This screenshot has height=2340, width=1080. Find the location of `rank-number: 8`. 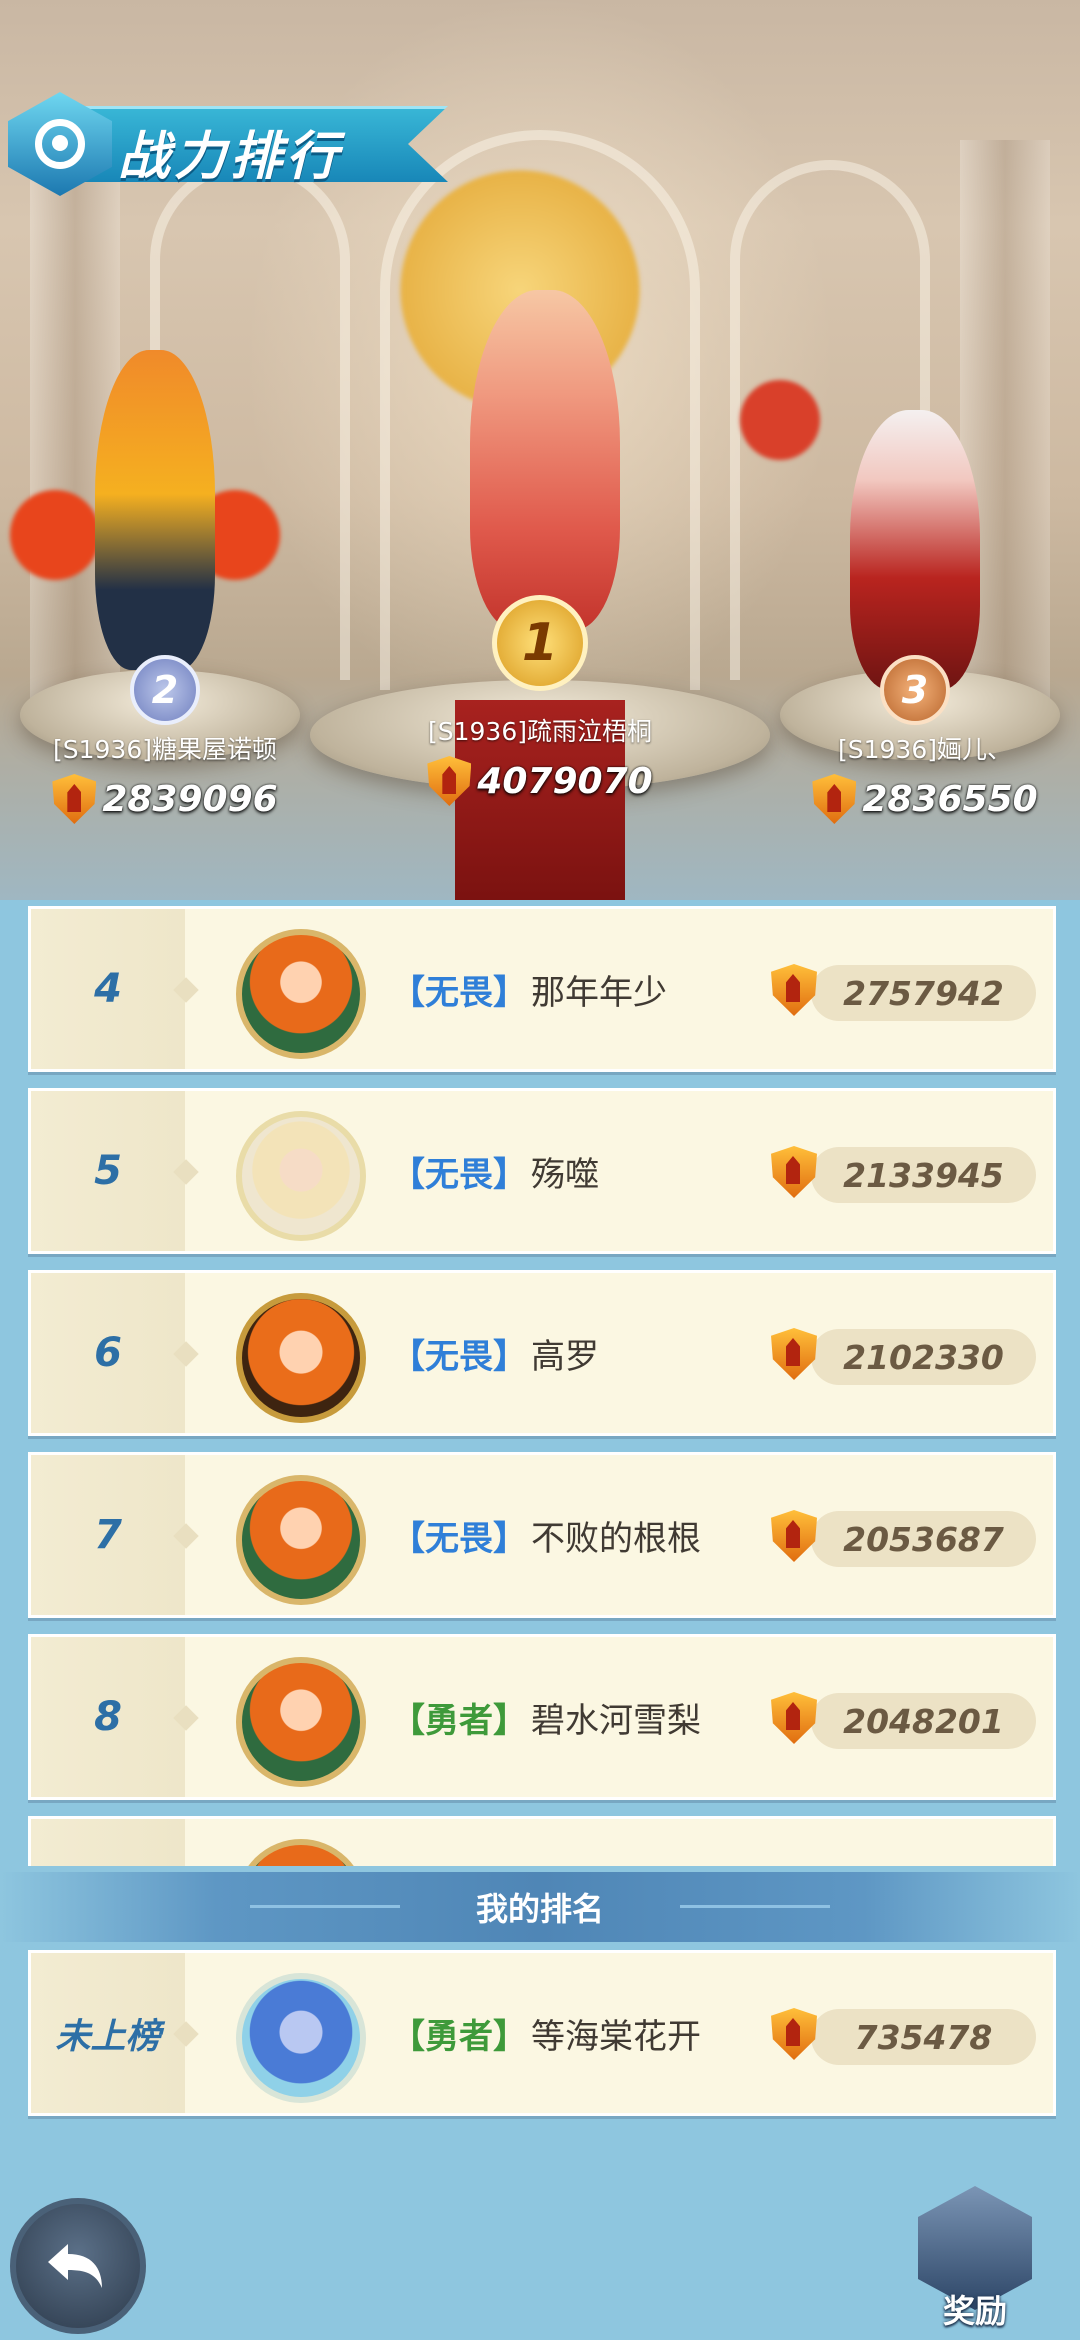

rank-number: 8 is located at coordinates (108, 1717).